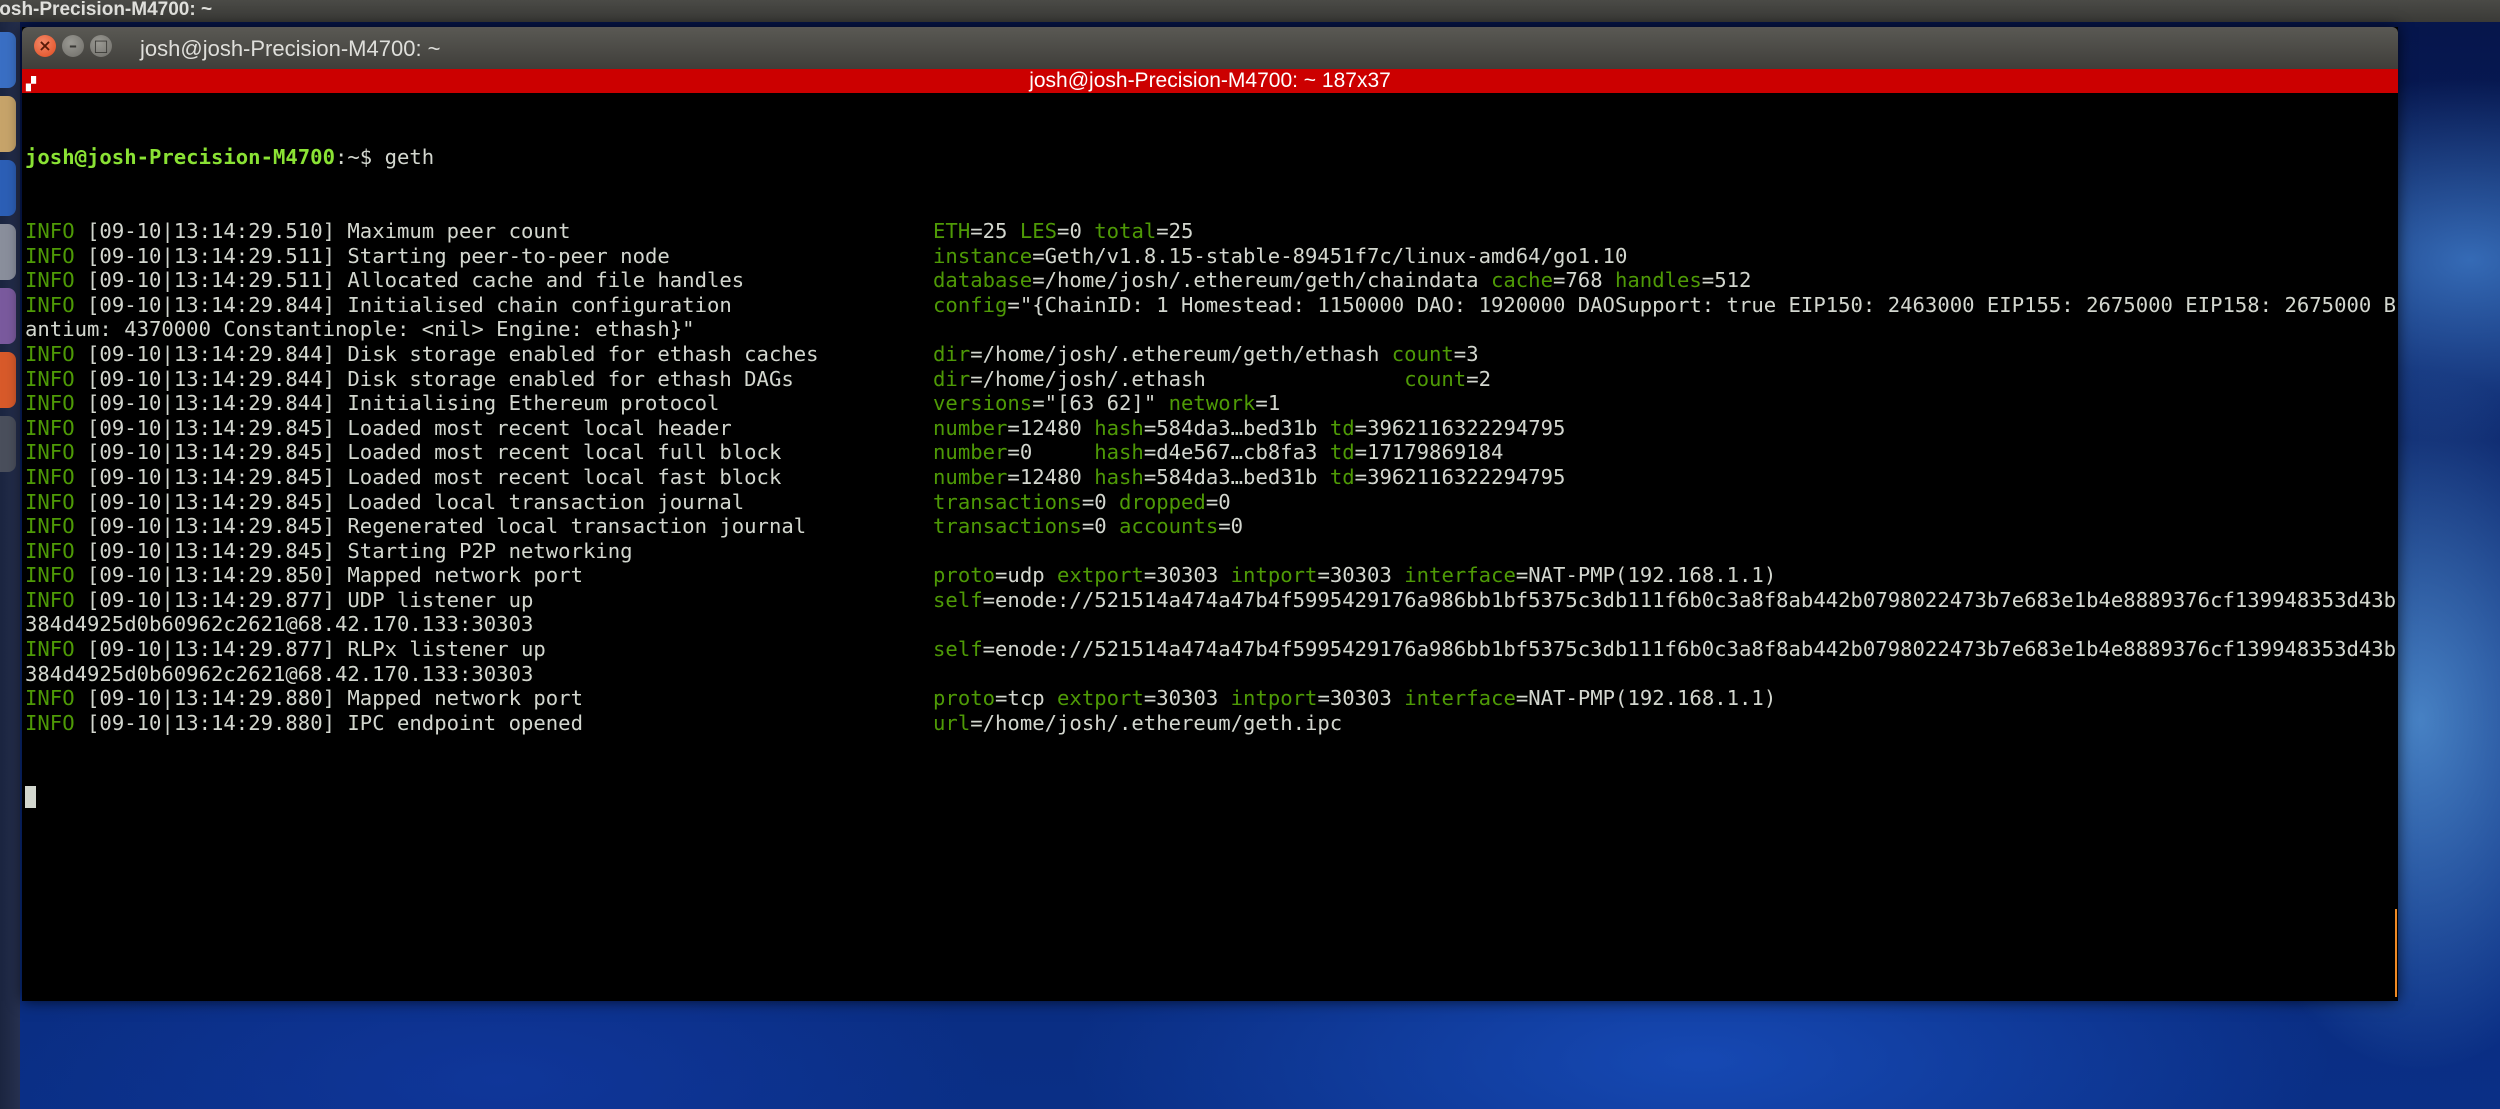 The height and width of the screenshot is (1109, 2500). What do you see at coordinates (1193, 378) in the screenshot?
I see `log-value: /home/josh/.ethash` at bounding box center [1193, 378].